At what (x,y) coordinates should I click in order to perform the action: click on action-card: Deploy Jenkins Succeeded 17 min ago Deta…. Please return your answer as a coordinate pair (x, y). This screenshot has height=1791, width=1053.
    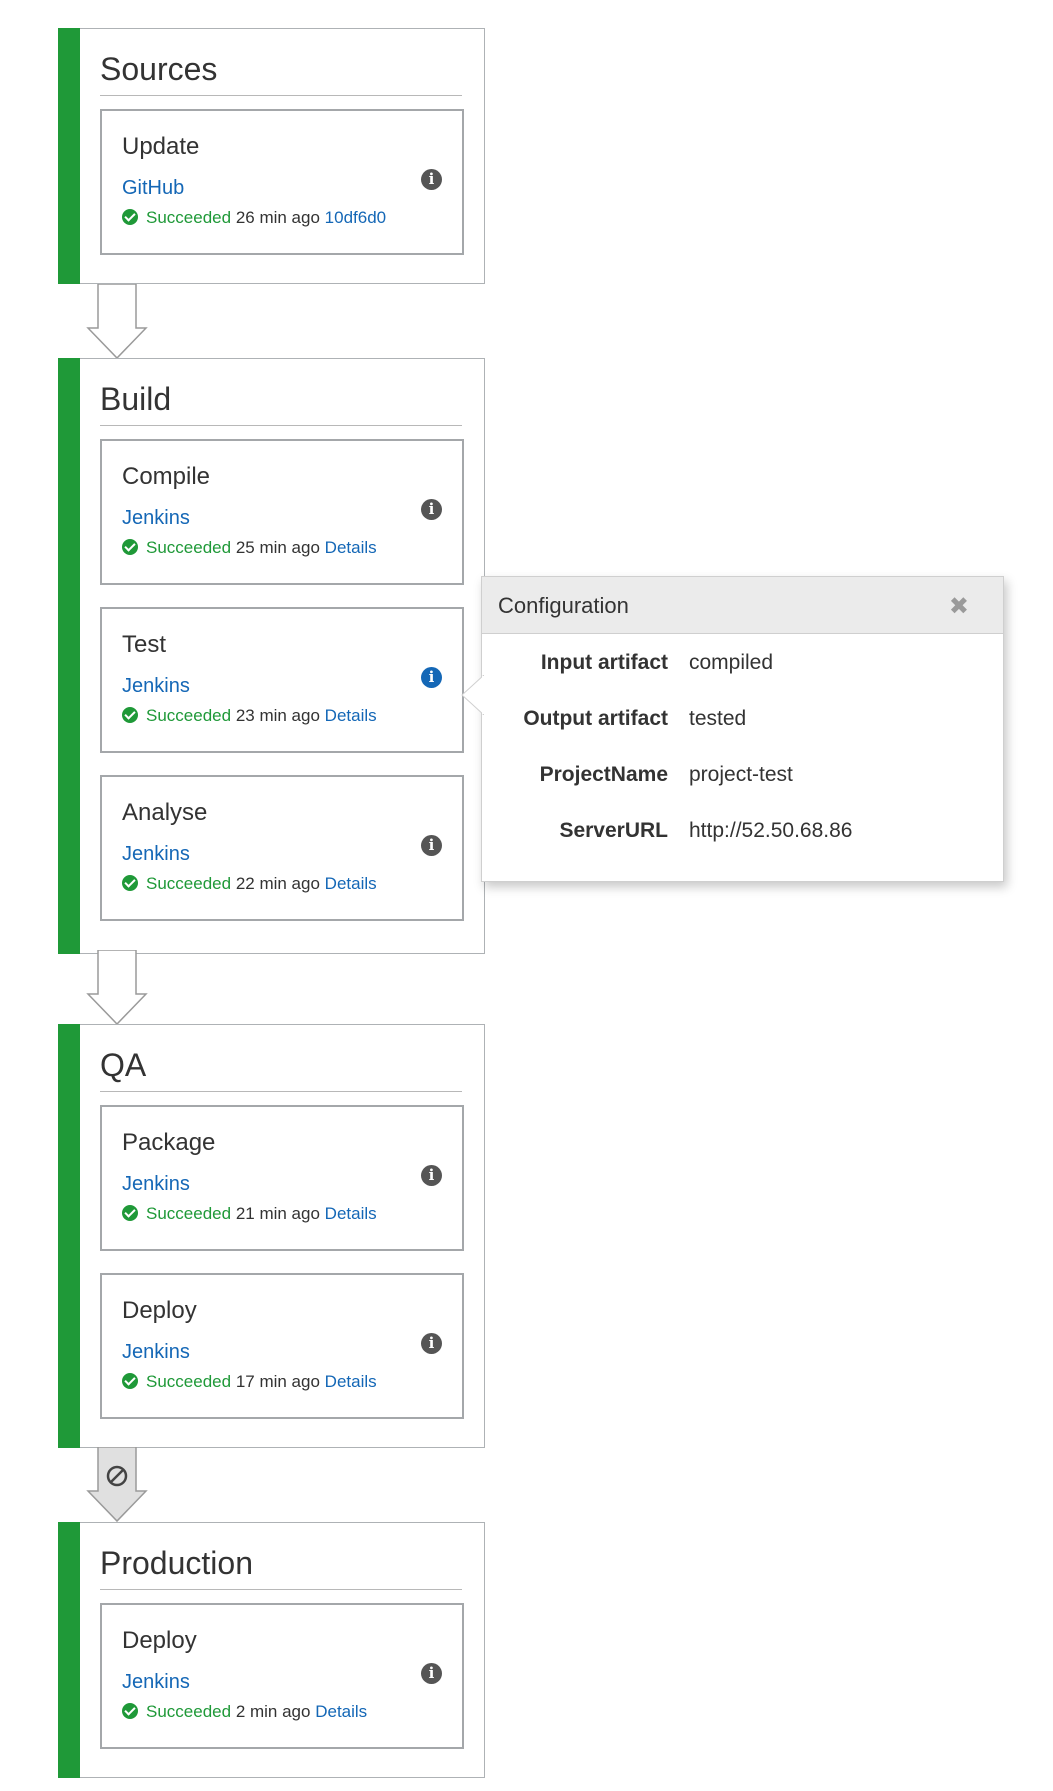
    Looking at the image, I should click on (282, 1346).